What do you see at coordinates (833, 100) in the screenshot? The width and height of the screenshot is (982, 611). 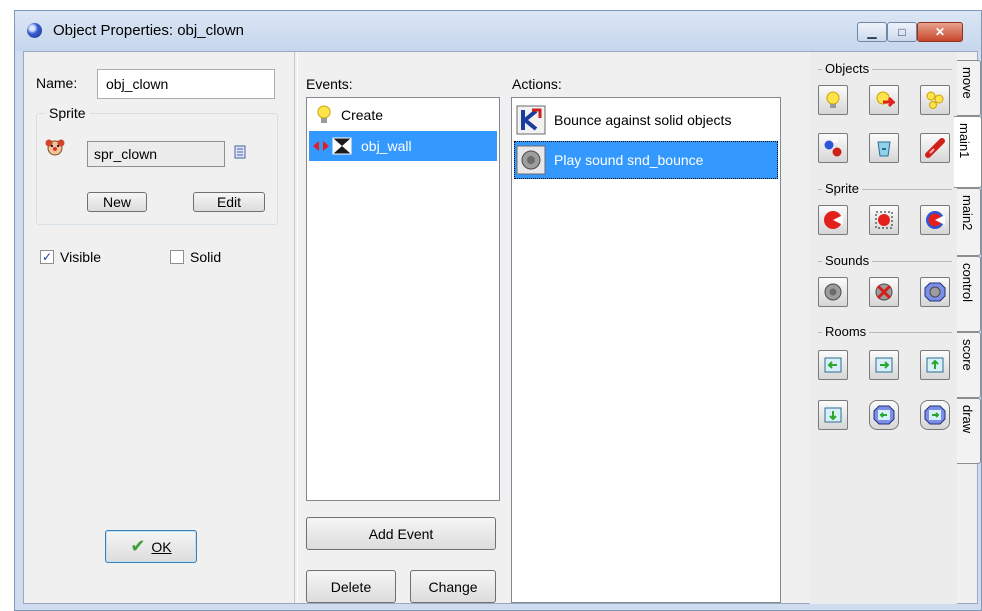 I see `create-instance-icon` at bounding box center [833, 100].